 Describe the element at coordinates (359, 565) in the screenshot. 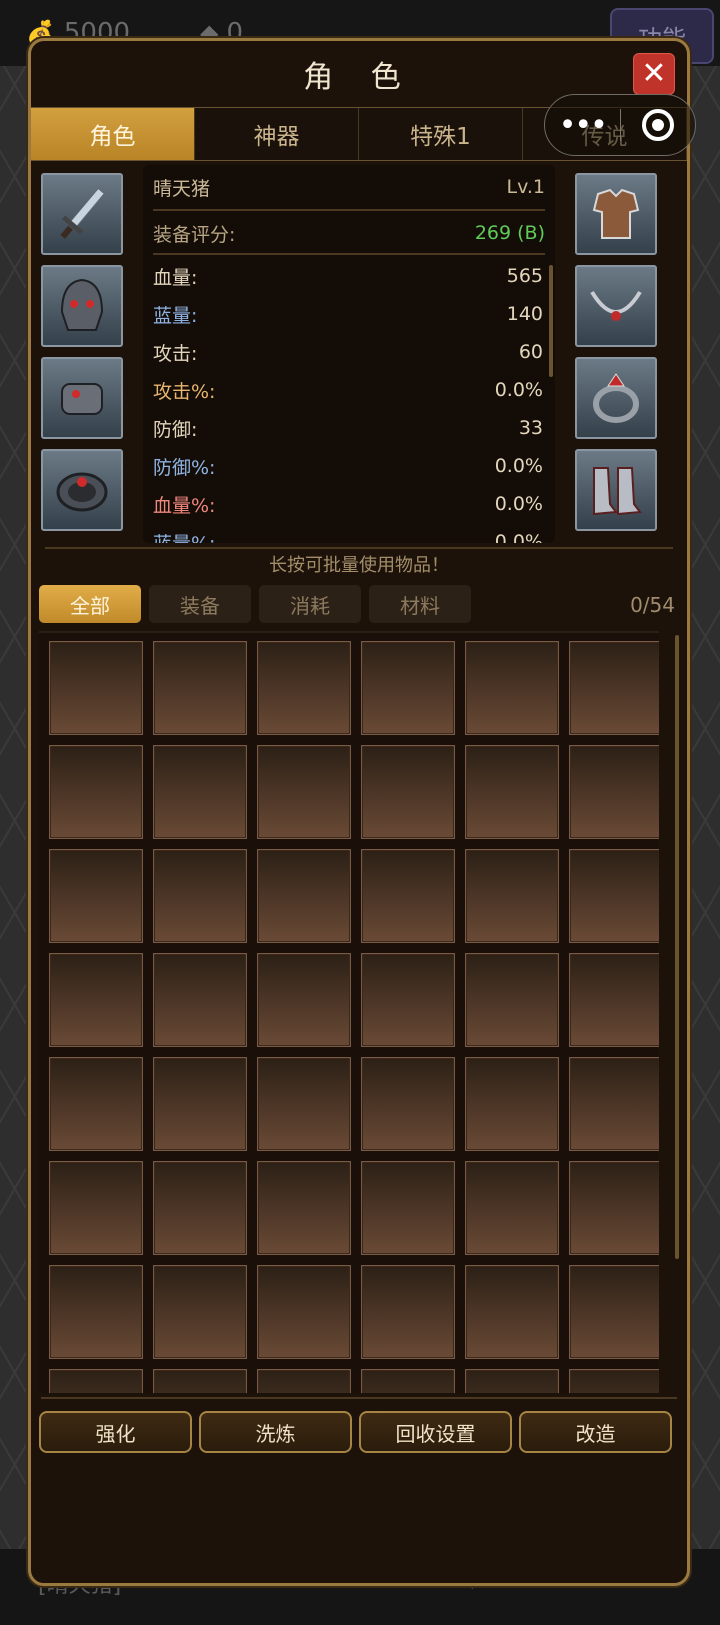

I see `inventory-hint: 长按可批量使用物品！` at that location.